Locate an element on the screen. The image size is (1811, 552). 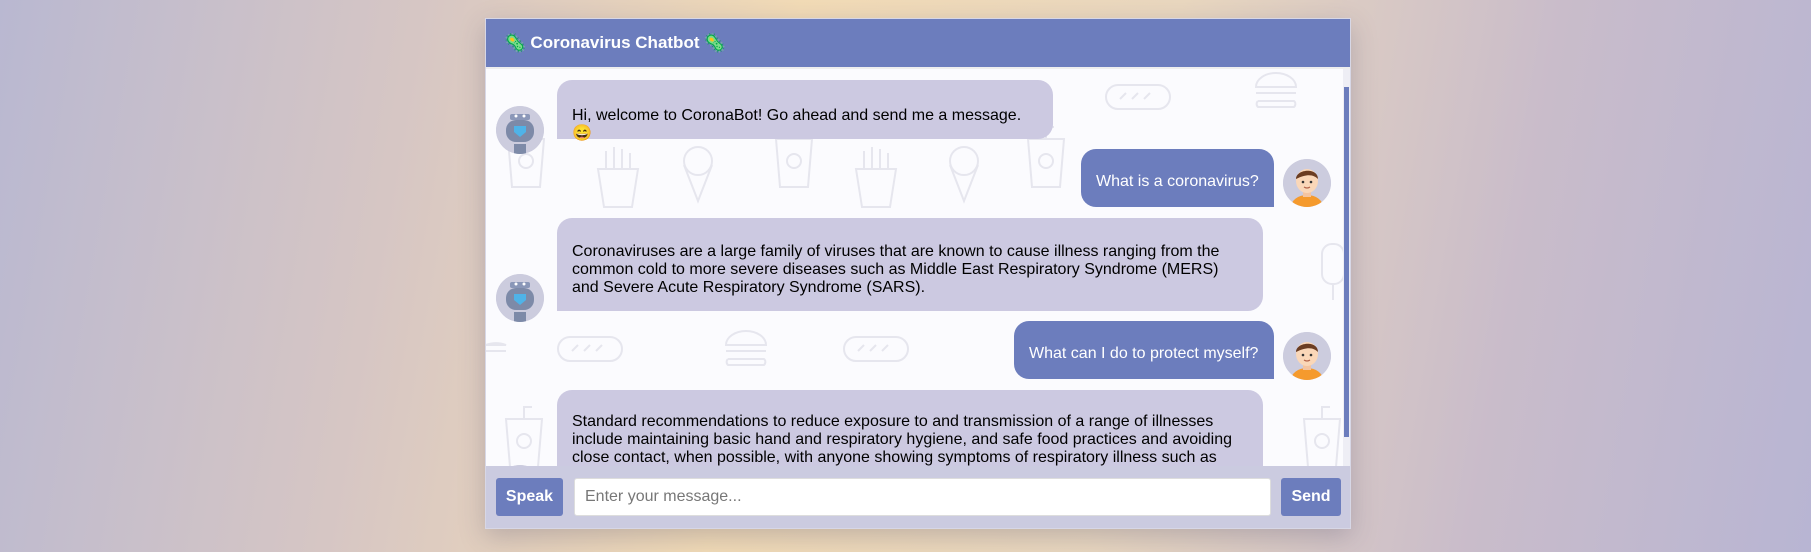
message-scrollbar is located at coordinates (1346, 276).